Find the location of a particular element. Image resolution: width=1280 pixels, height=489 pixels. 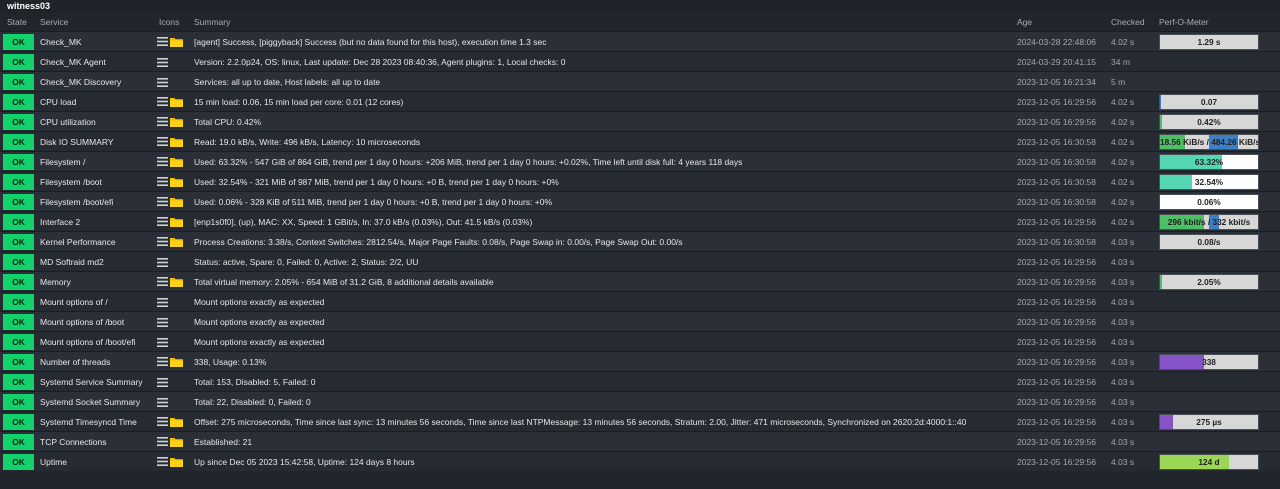

service-name: TCP Connections is located at coordinates (96, 441).